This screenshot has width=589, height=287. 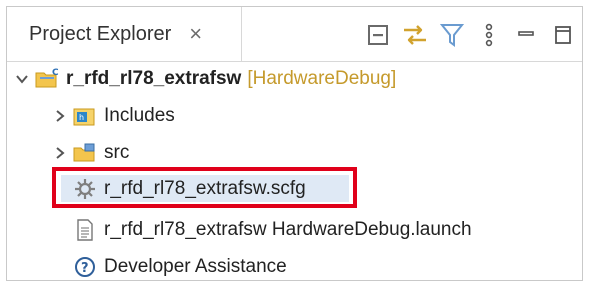 I want to click on c-project-folder-icon: C, so click(x=47, y=79).